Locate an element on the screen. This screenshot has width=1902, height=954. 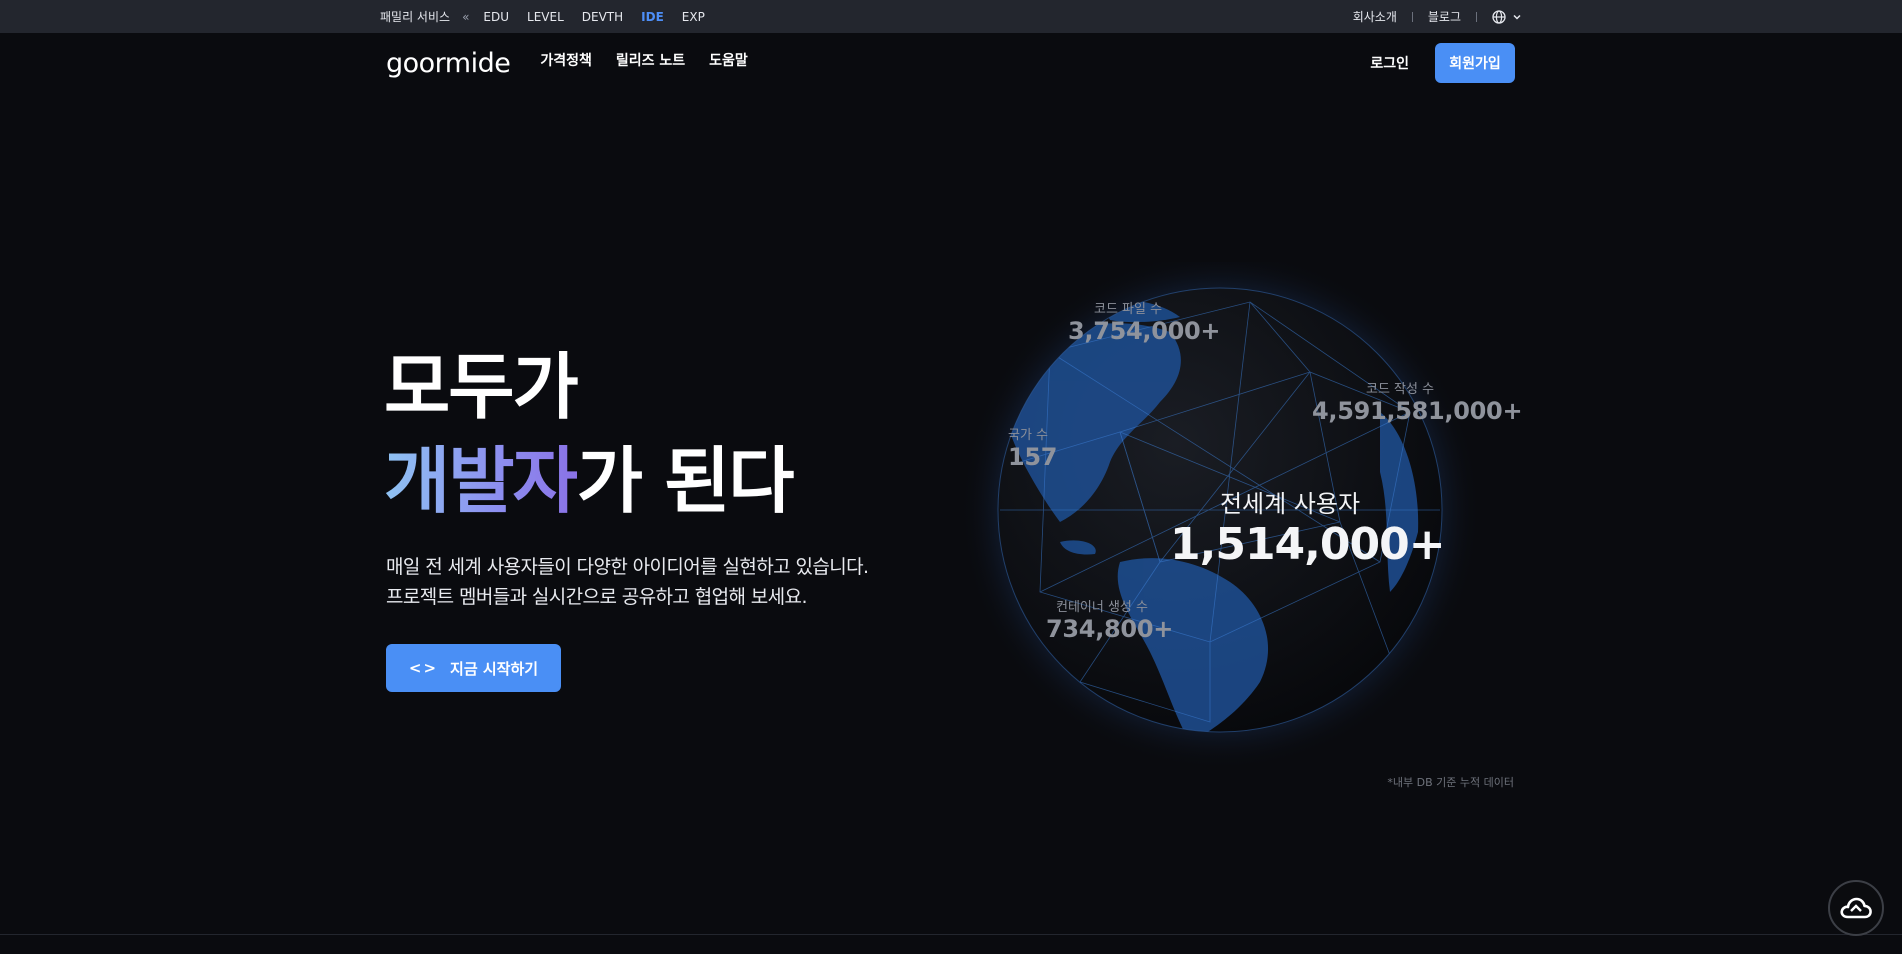
stat-code-files: 코드 파일 수 3,754,000+ is located at coordinates (1144, 321).